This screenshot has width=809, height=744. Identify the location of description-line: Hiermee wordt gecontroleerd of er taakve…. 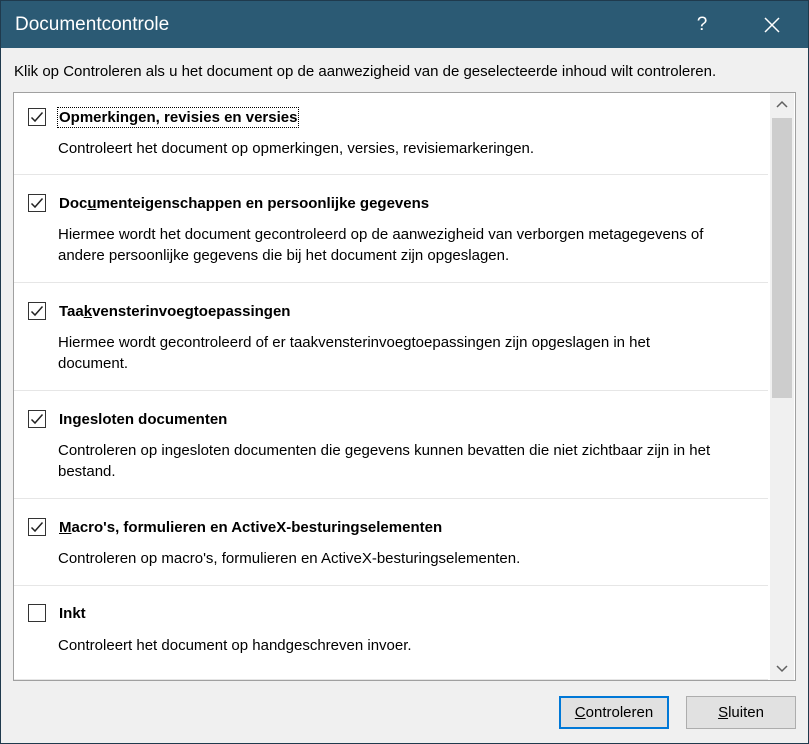
(354, 342).